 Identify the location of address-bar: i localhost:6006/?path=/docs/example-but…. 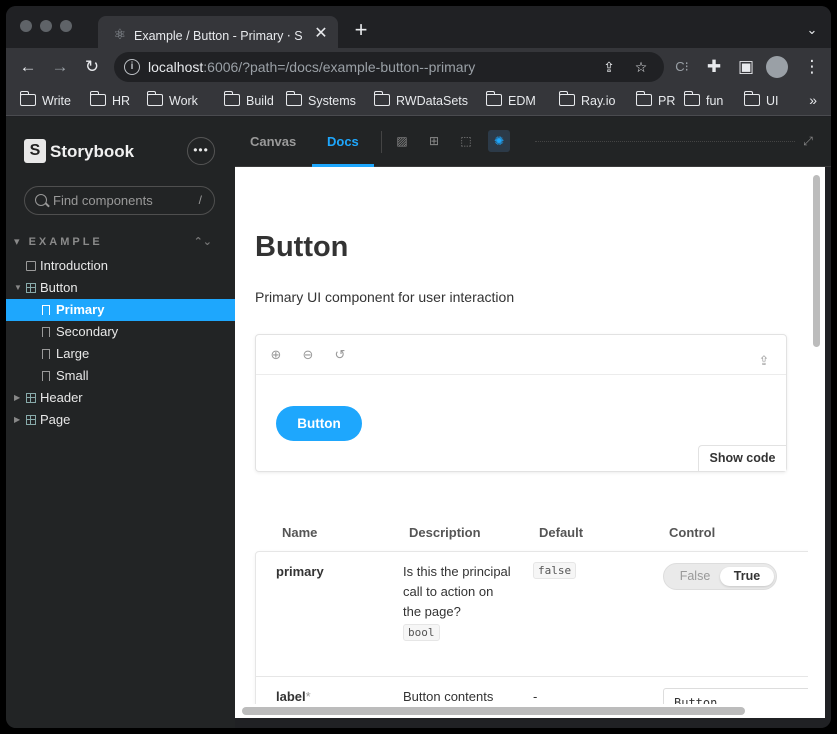
(389, 67).